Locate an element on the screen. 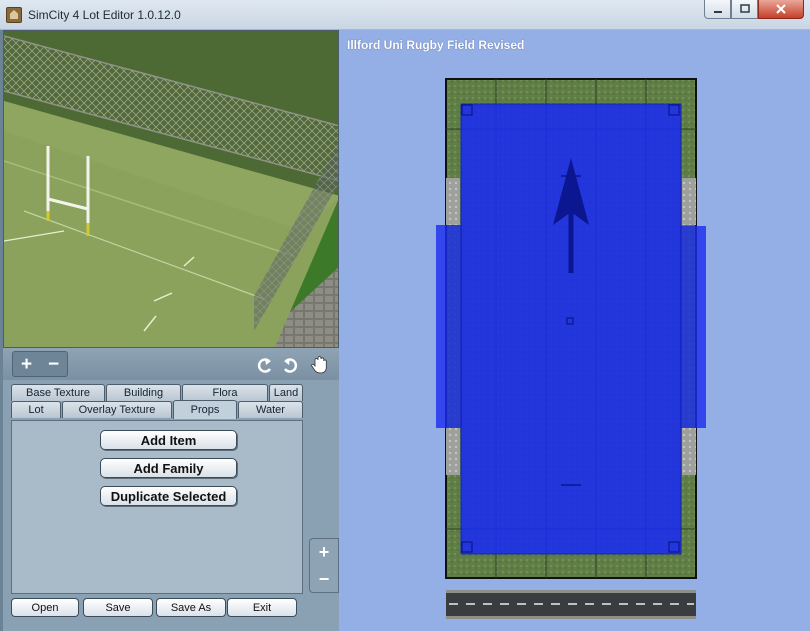 This screenshot has height=631, width=810. close-icon is located at coordinates (781, 9).